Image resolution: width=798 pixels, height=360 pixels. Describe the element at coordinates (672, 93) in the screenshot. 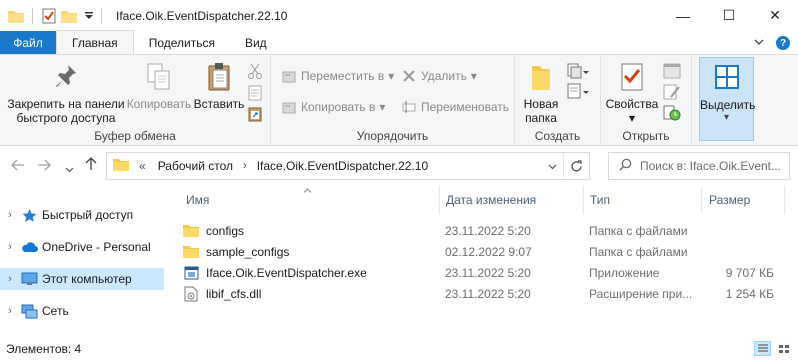

I see `edit-icon` at that location.